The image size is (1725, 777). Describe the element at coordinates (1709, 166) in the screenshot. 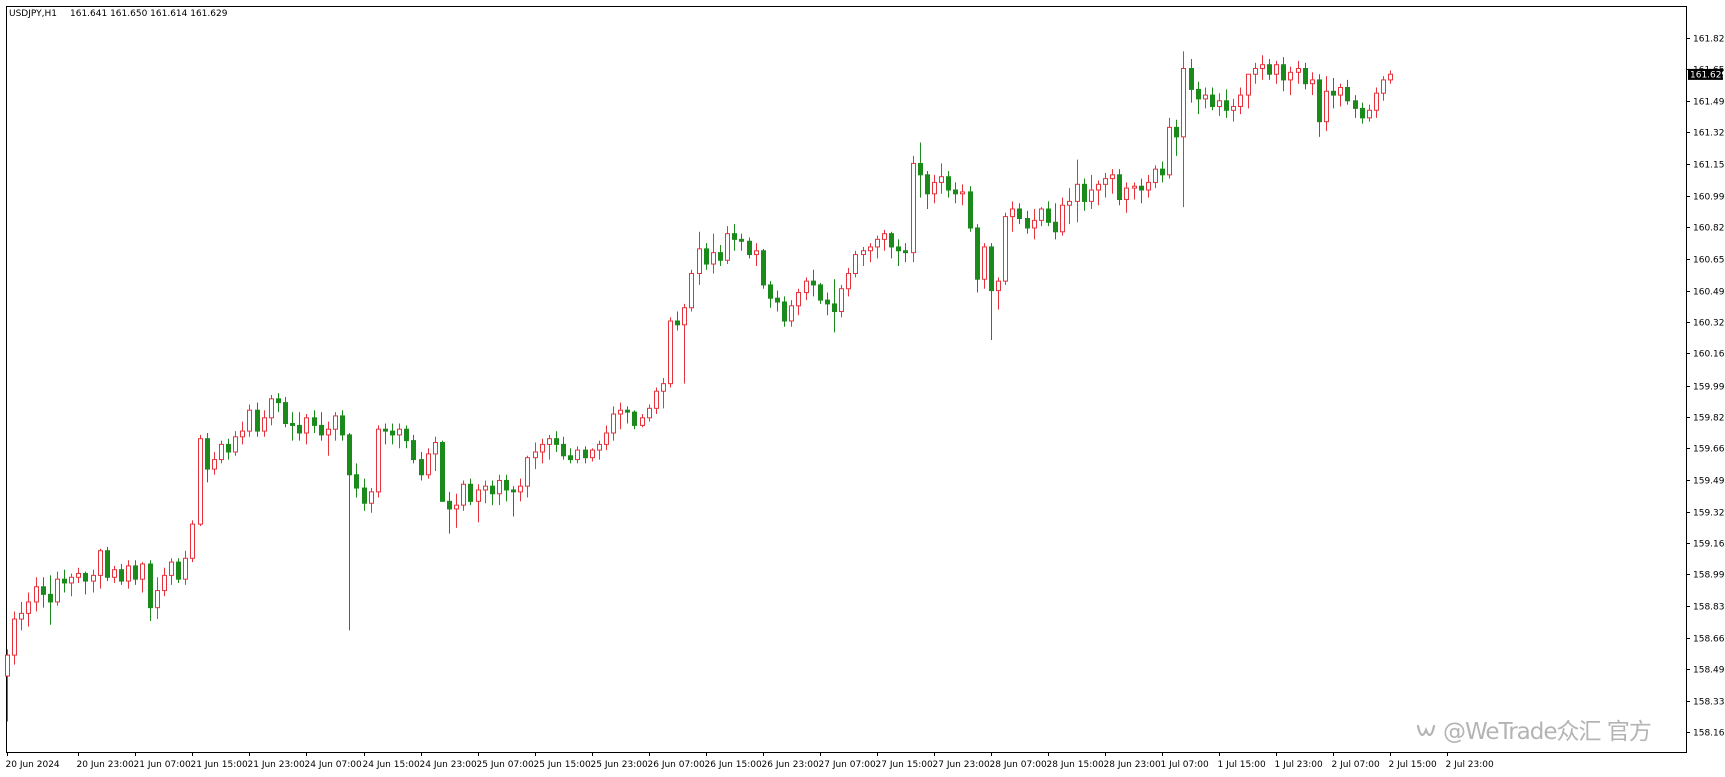

I see `y-tick-label: 161.155` at that location.